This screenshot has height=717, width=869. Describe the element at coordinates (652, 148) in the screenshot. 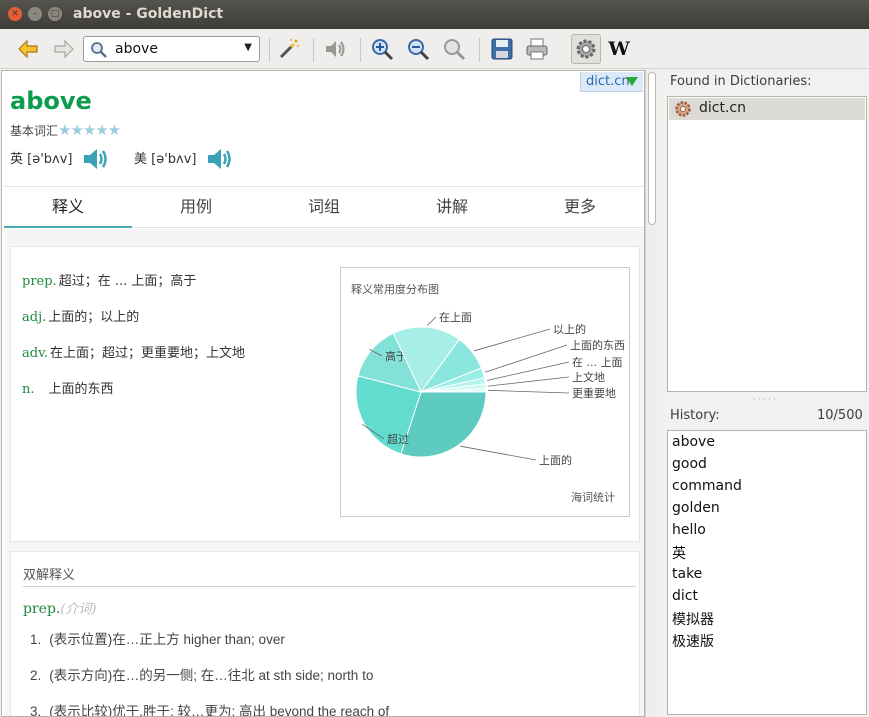

I see `scrollbar-thumb` at that location.